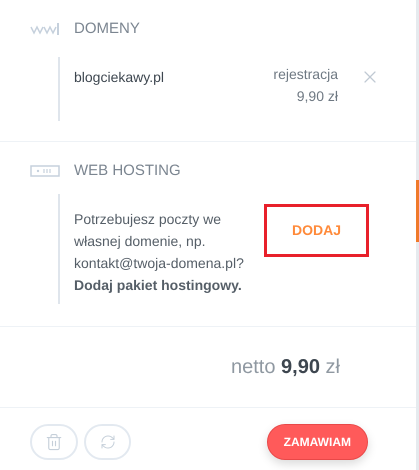 The image size is (419, 470). Describe the element at coordinates (317, 96) in the screenshot. I see `domain-price: 9,90 zł` at that location.